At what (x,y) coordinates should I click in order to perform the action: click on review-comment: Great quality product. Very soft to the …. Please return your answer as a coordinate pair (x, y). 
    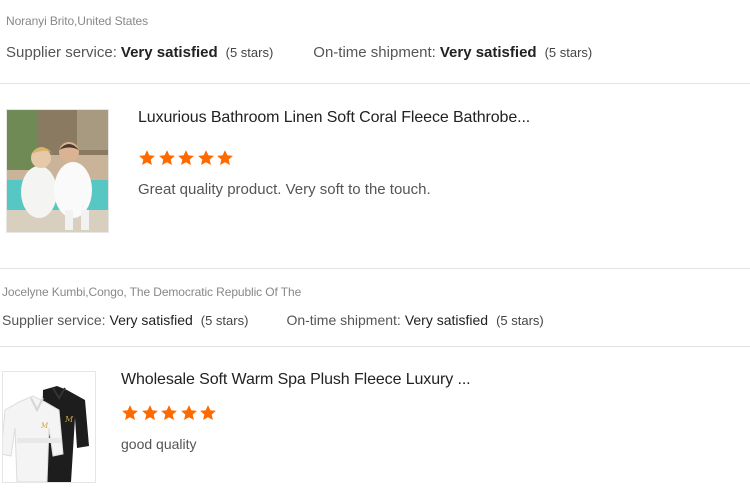
    Looking at the image, I should click on (284, 189).